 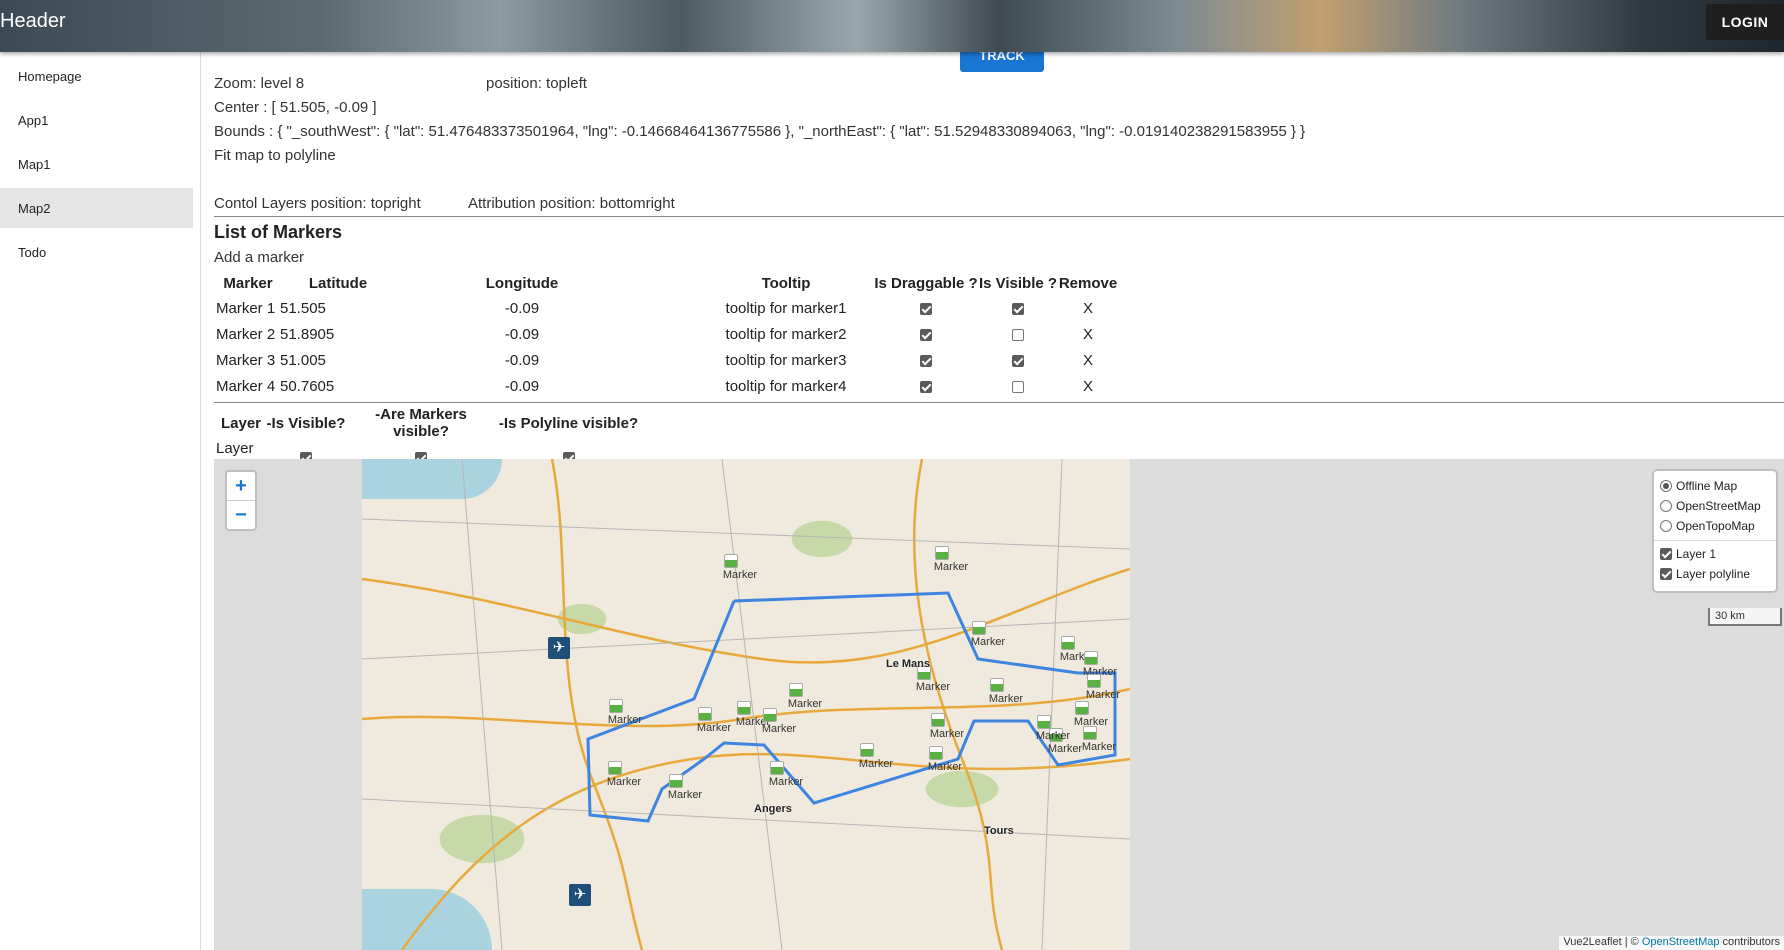 I want to click on marker-name: Marker 3, so click(x=246, y=360).